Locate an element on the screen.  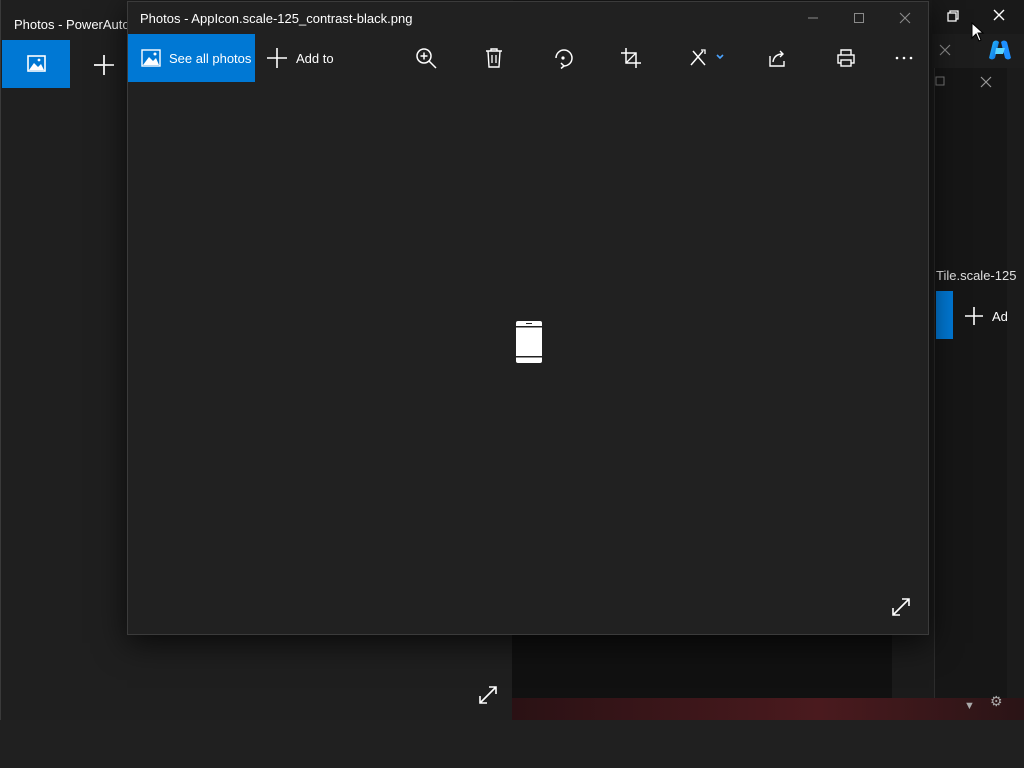
share-icon is located at coordinates (777, 58).